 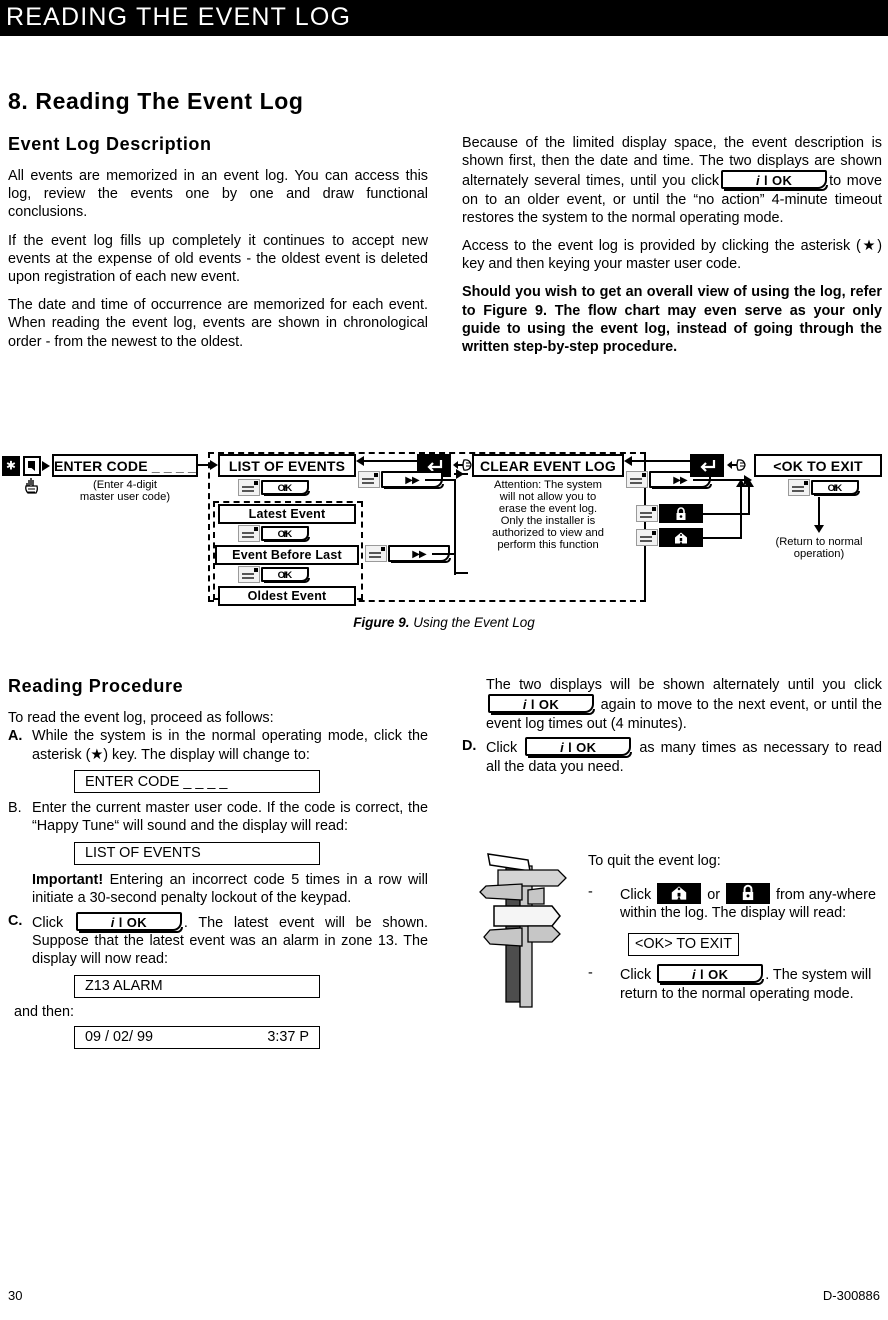 What do you see at coordinates (15, 1295) in the screenshot?
I see `page-number: 30` at bounding box center [15, 1295].